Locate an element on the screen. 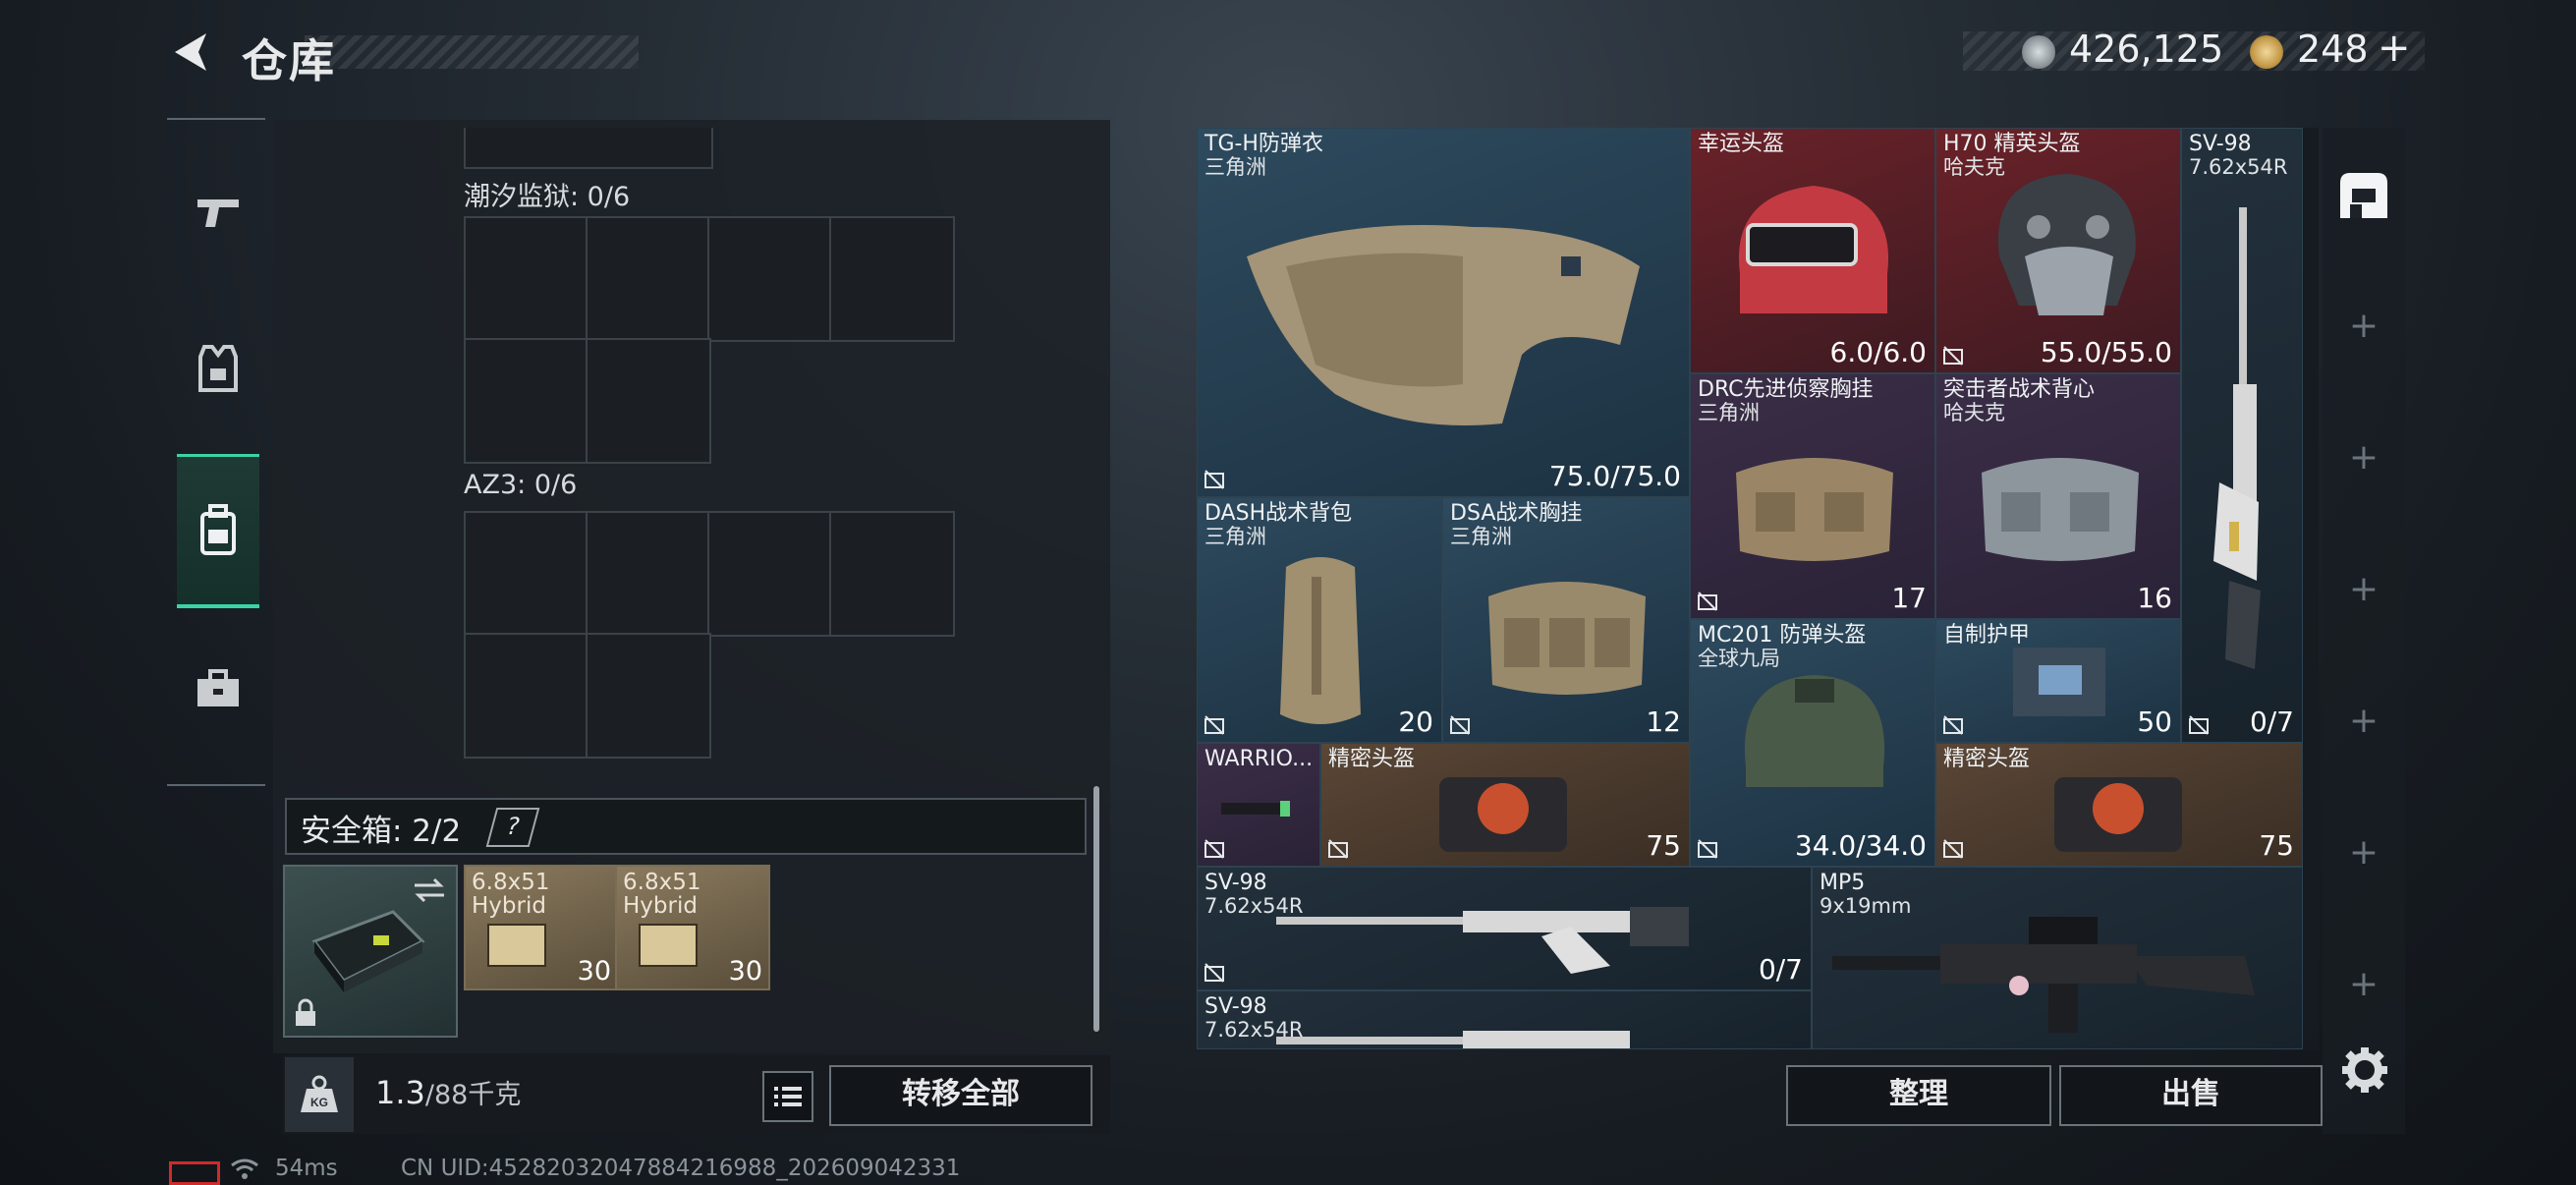  inventory-scrollbar is located at coordinates (1096, 909).